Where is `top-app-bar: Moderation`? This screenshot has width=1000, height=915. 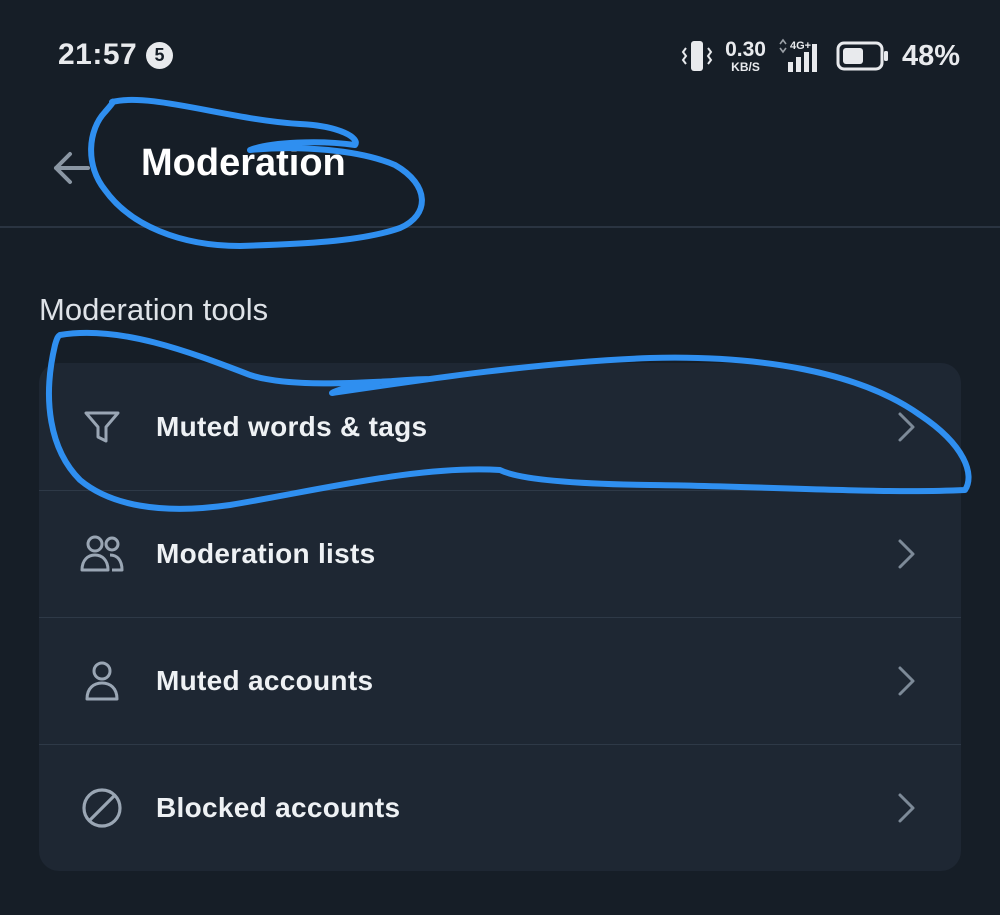
top-app-bar: Moderation is located at coordinates (500, 169).